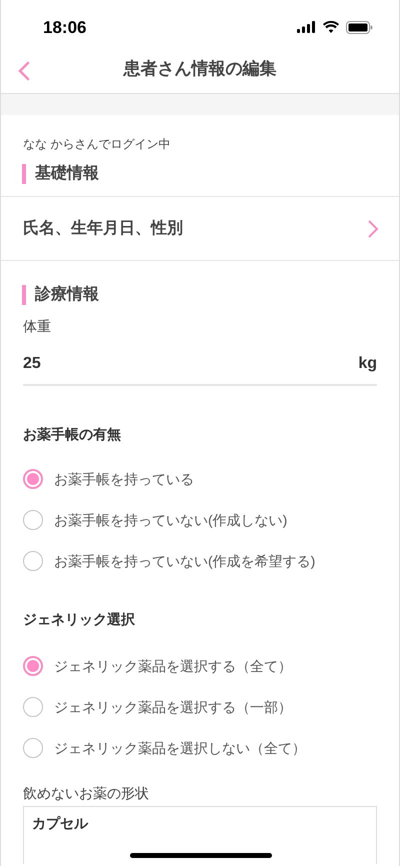 The height and width of the screenshot is (866, 400). What do you see at coordinates (373, 228) in the screenshot?
I see `chevron-right-icon` at bounding box center [373, 228].